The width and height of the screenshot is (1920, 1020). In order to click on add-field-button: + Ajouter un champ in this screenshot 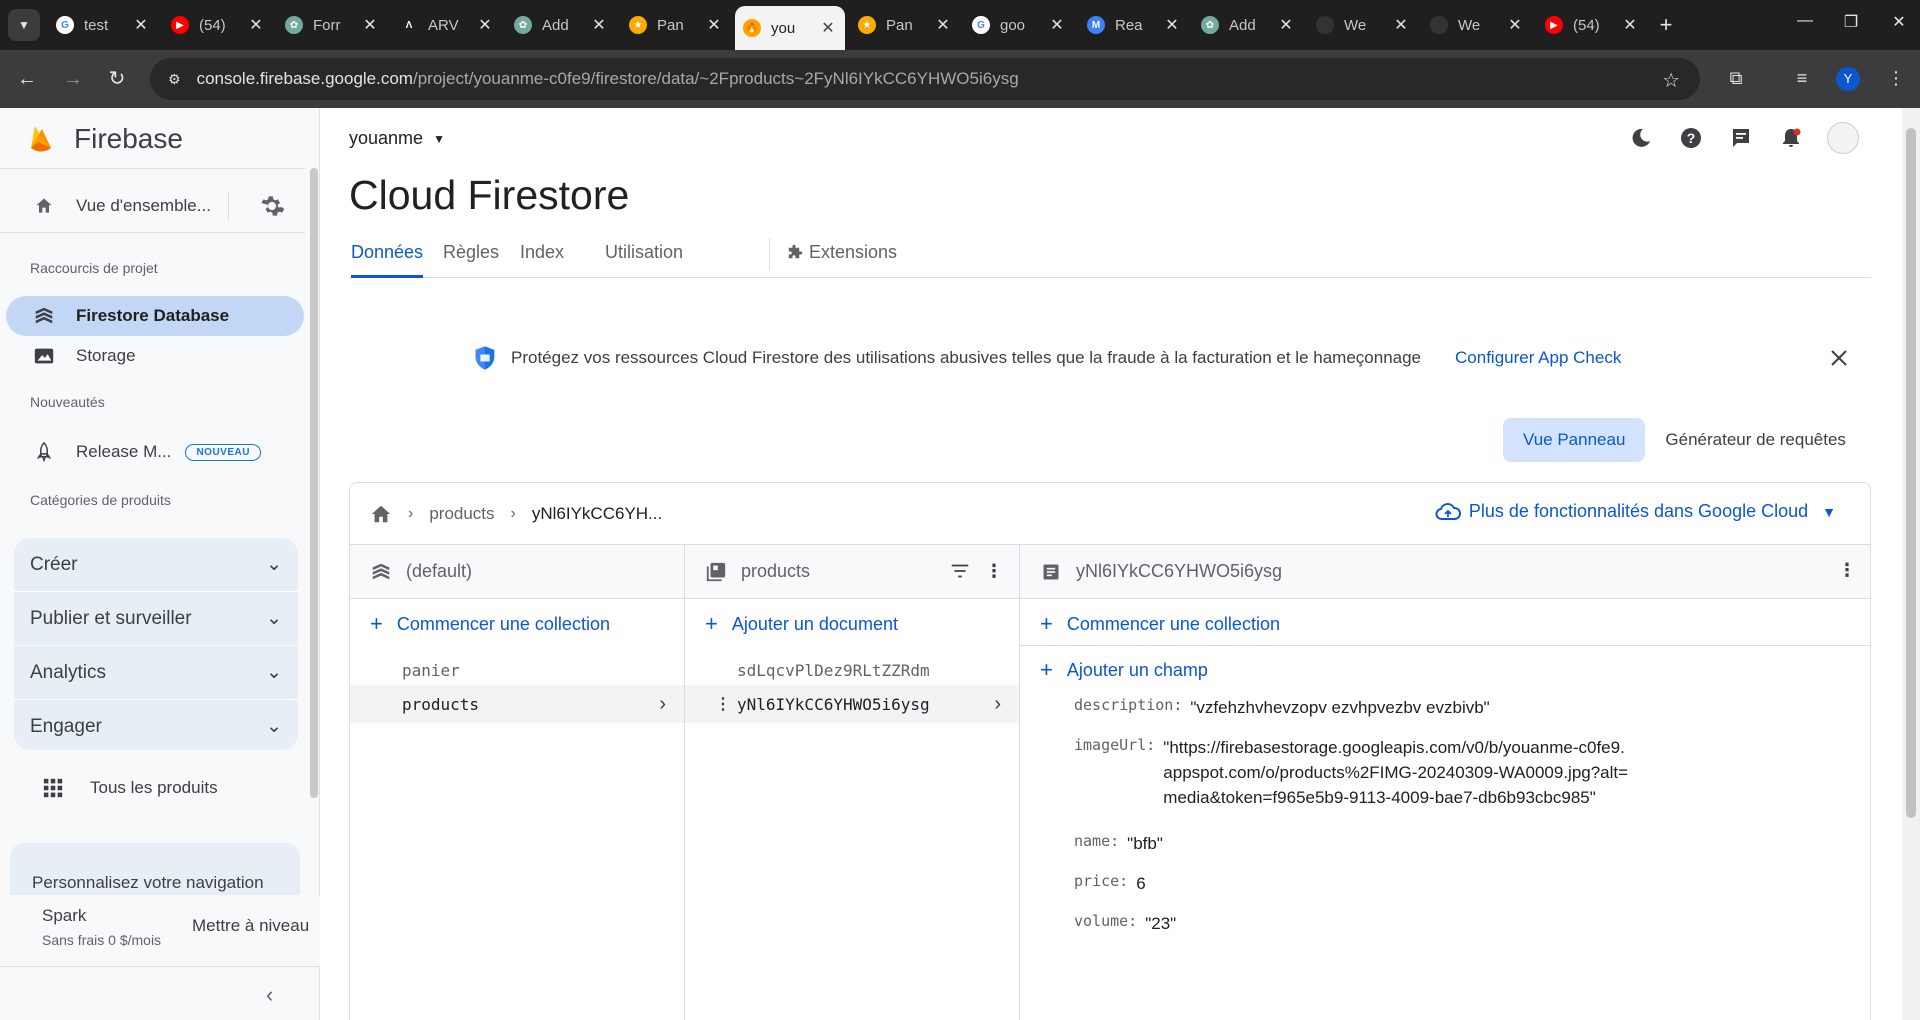, I will do `click(1124, 670)`.